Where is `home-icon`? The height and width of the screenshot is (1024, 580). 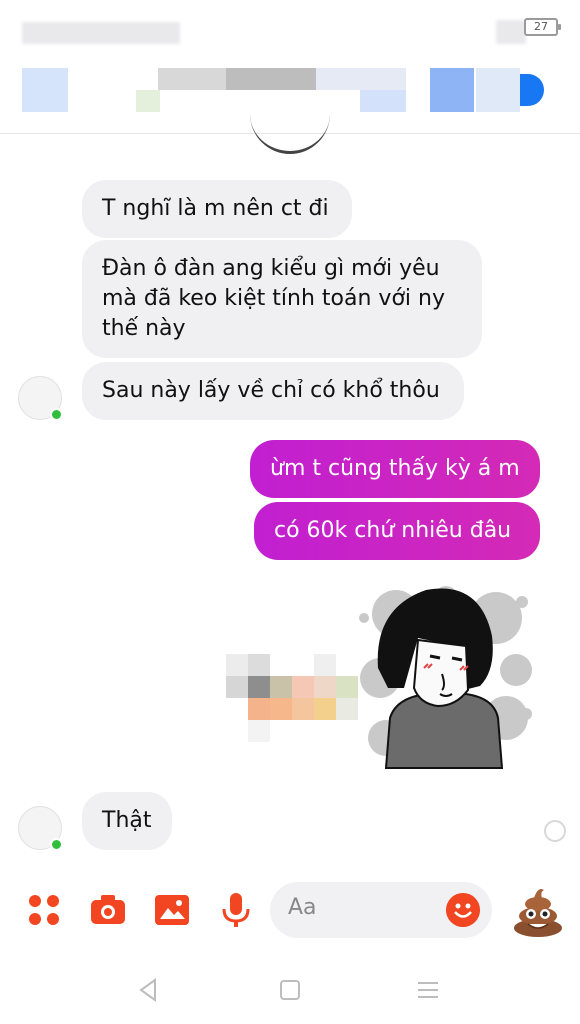
home-icon is located at coordinates (290, 990).